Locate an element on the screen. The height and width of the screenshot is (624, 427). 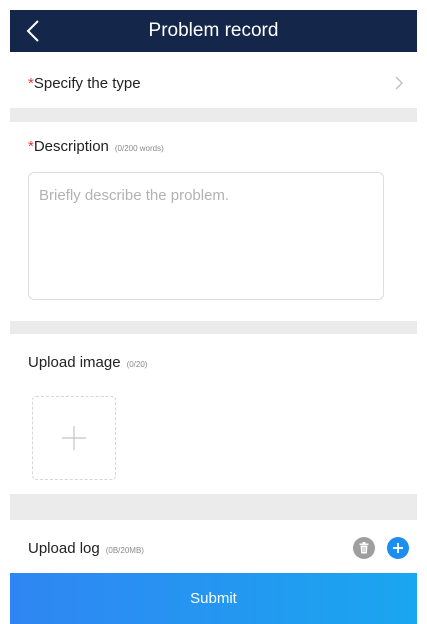
chevron-right-icon is located at coordinates (399, 83).